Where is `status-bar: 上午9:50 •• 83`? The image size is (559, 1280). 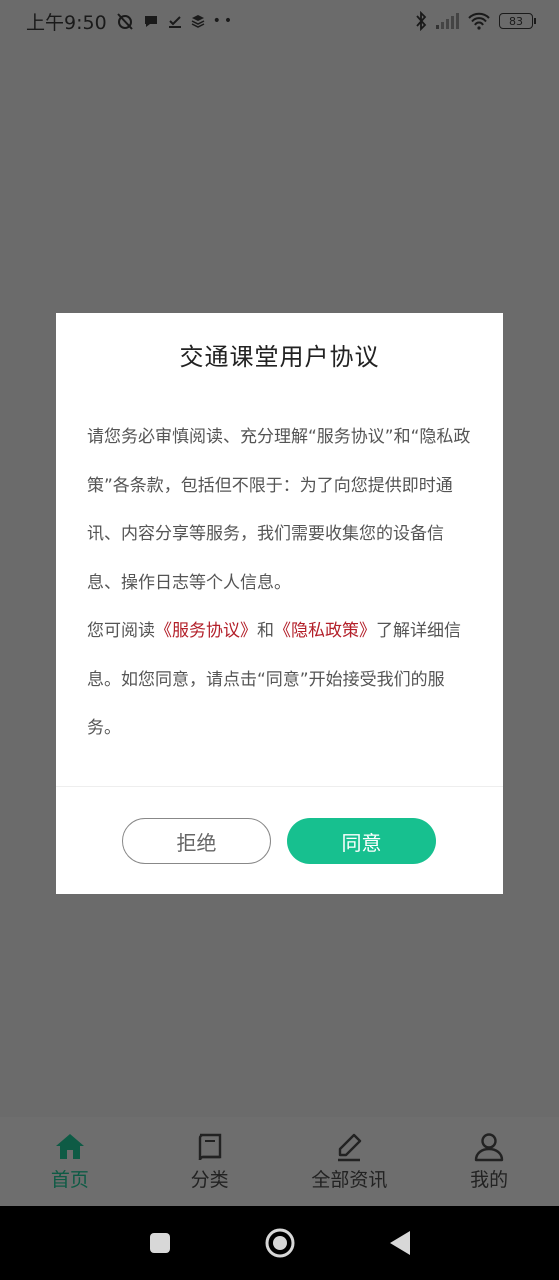 status-bar: 上午9:50 •• 83 is located at coordinates (279, 21).